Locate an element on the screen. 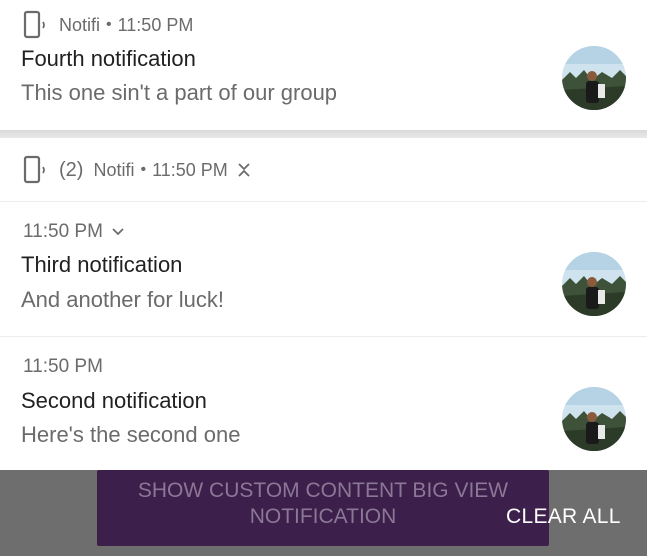 This screenshot has width=647, height=556. chevron-down-icon is located at coordinates (118, 232).